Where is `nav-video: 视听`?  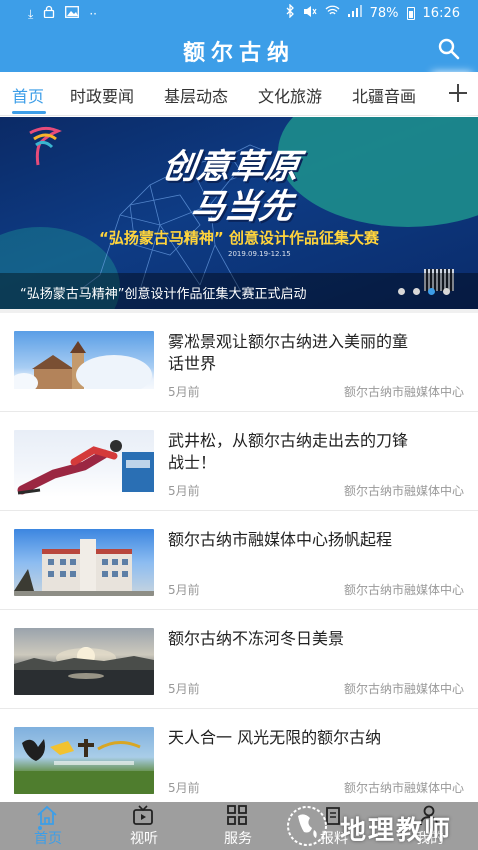
nav-video: 视听 is located at coordinates (144, 826).